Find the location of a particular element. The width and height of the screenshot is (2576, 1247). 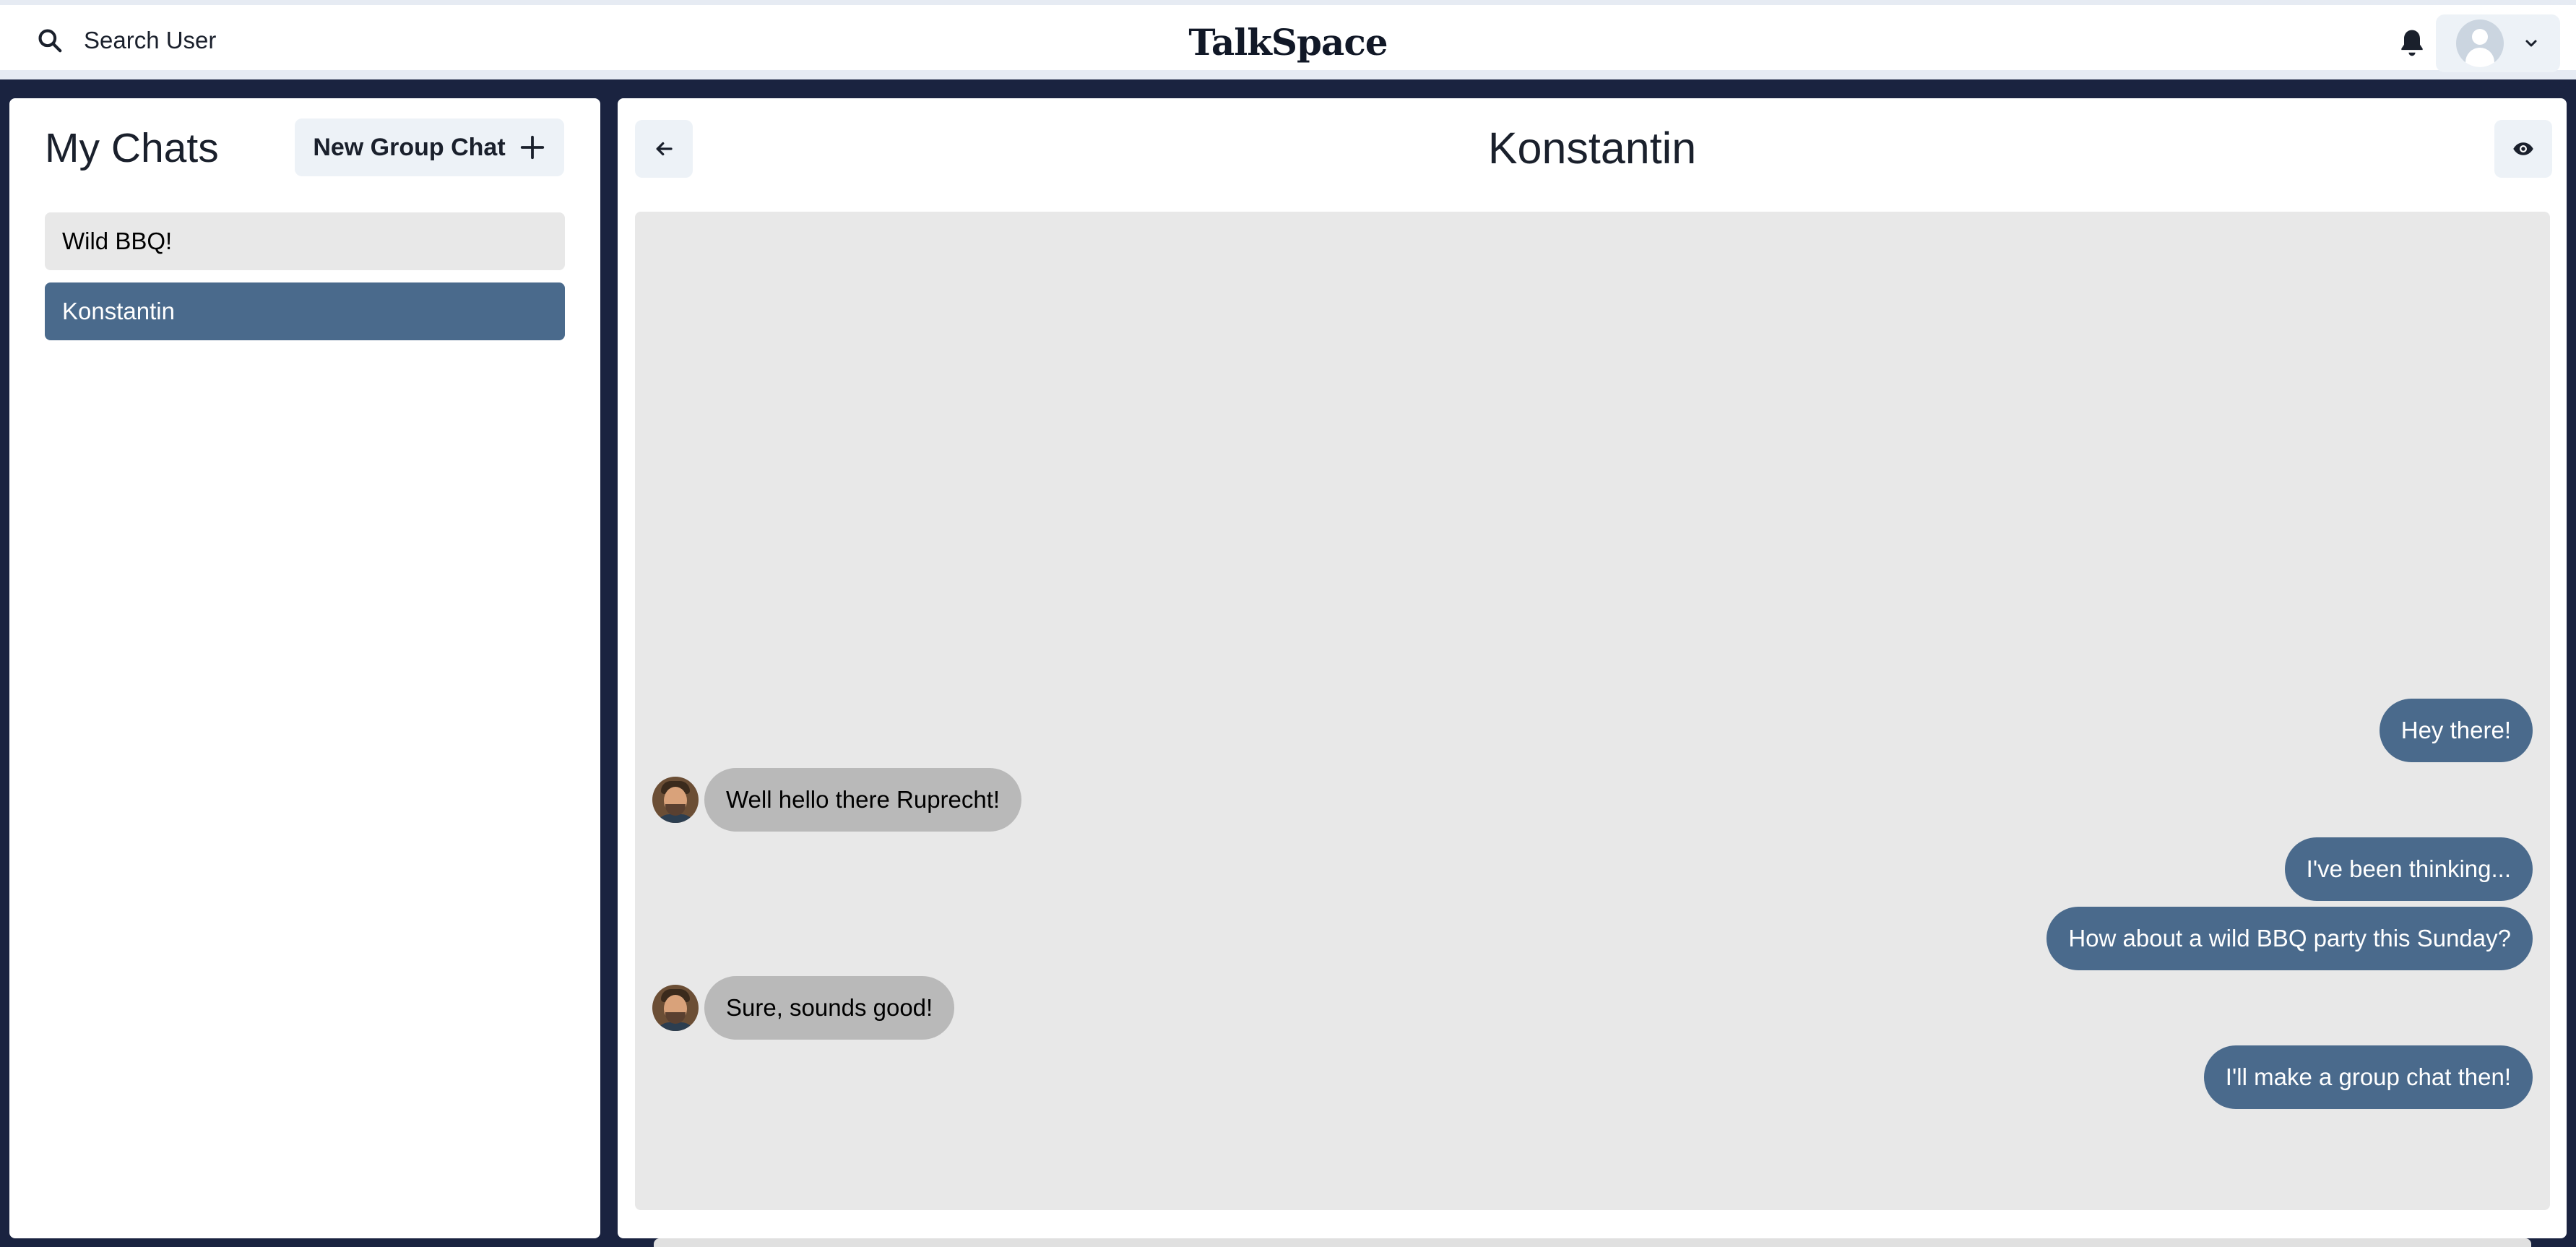

chat-item-label: Wild BBQ! is located at coordinates (117, 241).